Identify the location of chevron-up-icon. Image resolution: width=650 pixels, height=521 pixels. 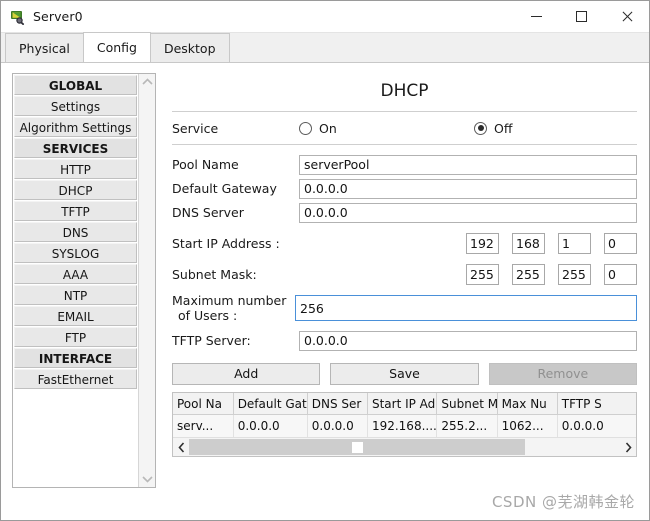
(147, 81).